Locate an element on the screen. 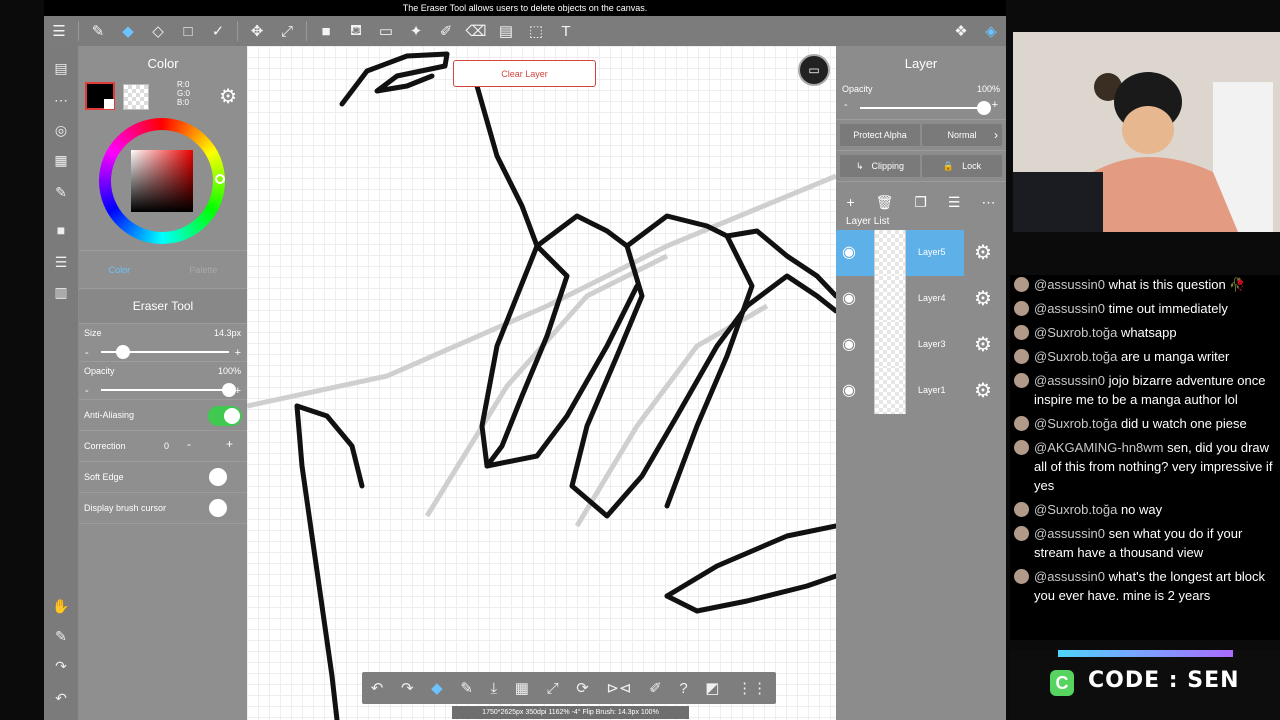  layer-row: ◉ Layer3 ⚙ is located at coordinates (921, 345).